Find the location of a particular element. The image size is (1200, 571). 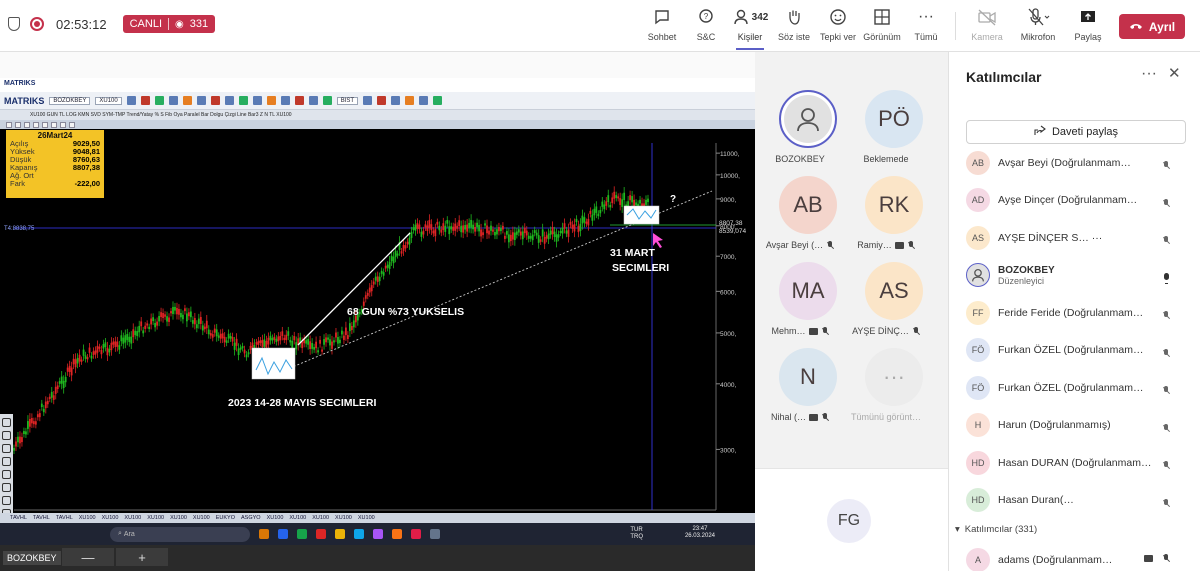

participant-row: H Harun (Doğrulanmamış) is located at coordinates (1074, 426).